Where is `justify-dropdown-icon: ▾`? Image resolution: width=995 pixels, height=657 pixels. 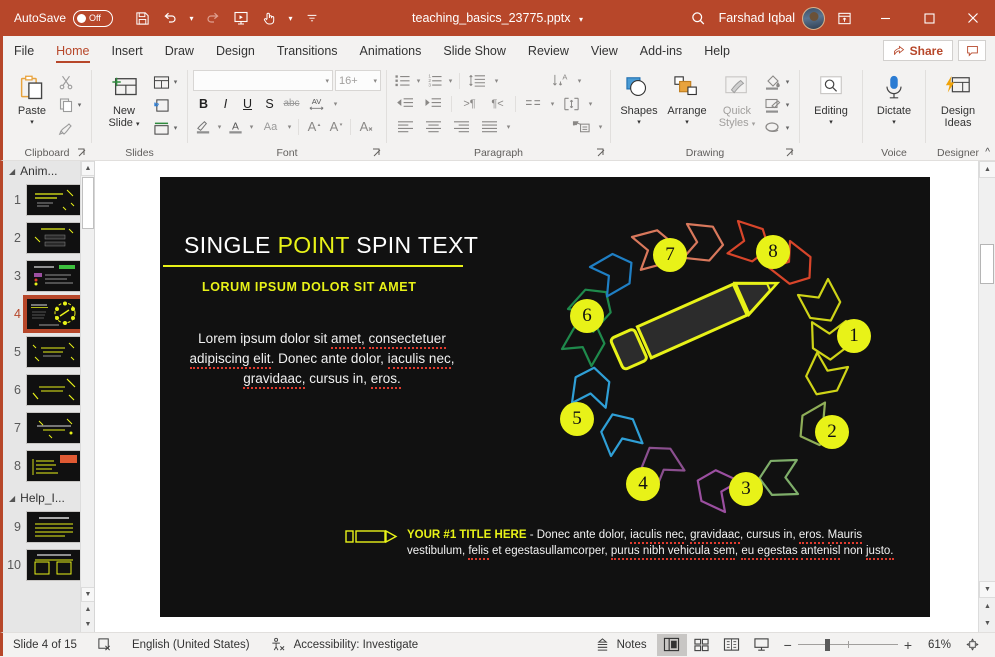 justify-dropdown-icon: ▾ is located at coordinates (508, 127).